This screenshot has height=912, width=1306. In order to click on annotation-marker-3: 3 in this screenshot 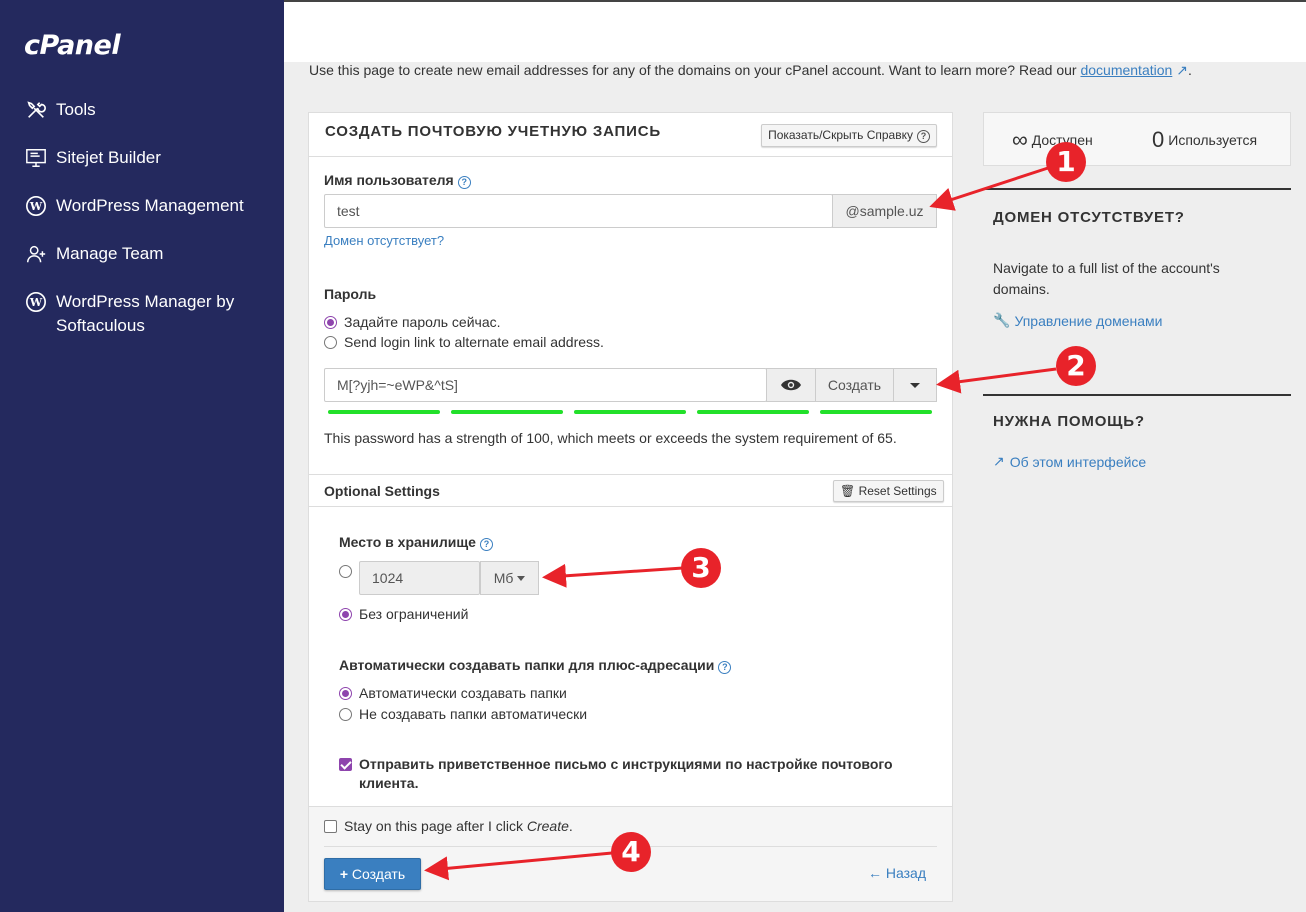, I will do `click(701, 568)`.